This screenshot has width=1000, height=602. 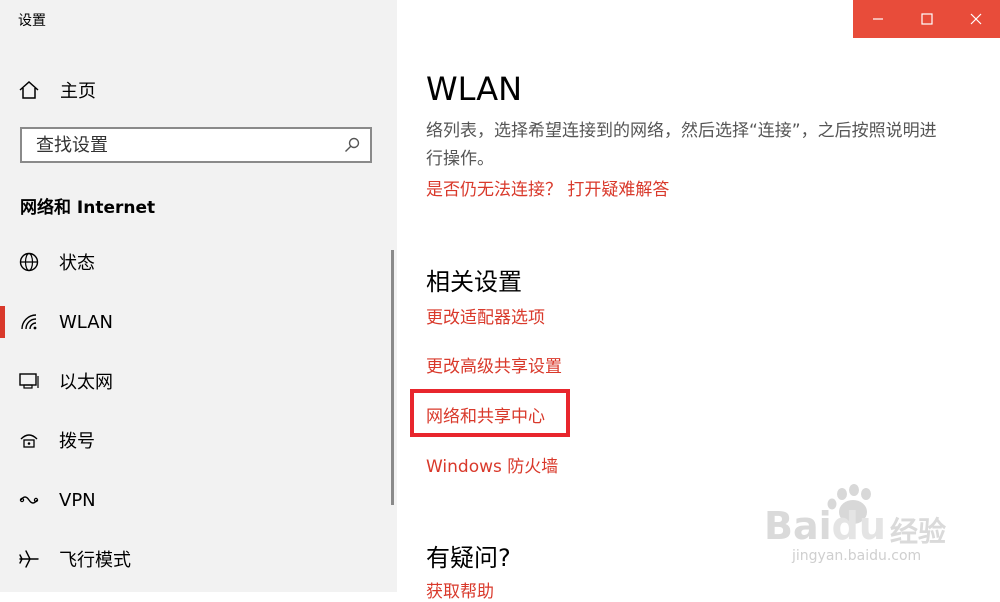 What do you see at coordinates (179, 145) in the screenshot?
I see `search-input` at bounding box center [179, 145].